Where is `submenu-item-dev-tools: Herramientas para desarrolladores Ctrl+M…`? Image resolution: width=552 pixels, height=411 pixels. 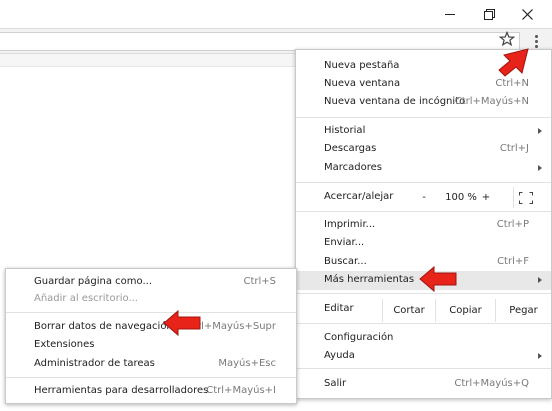 submenu-item-dev-tools: Herramientas para desarrolladores Ctrl+M… is located at coordinates (151, 391).